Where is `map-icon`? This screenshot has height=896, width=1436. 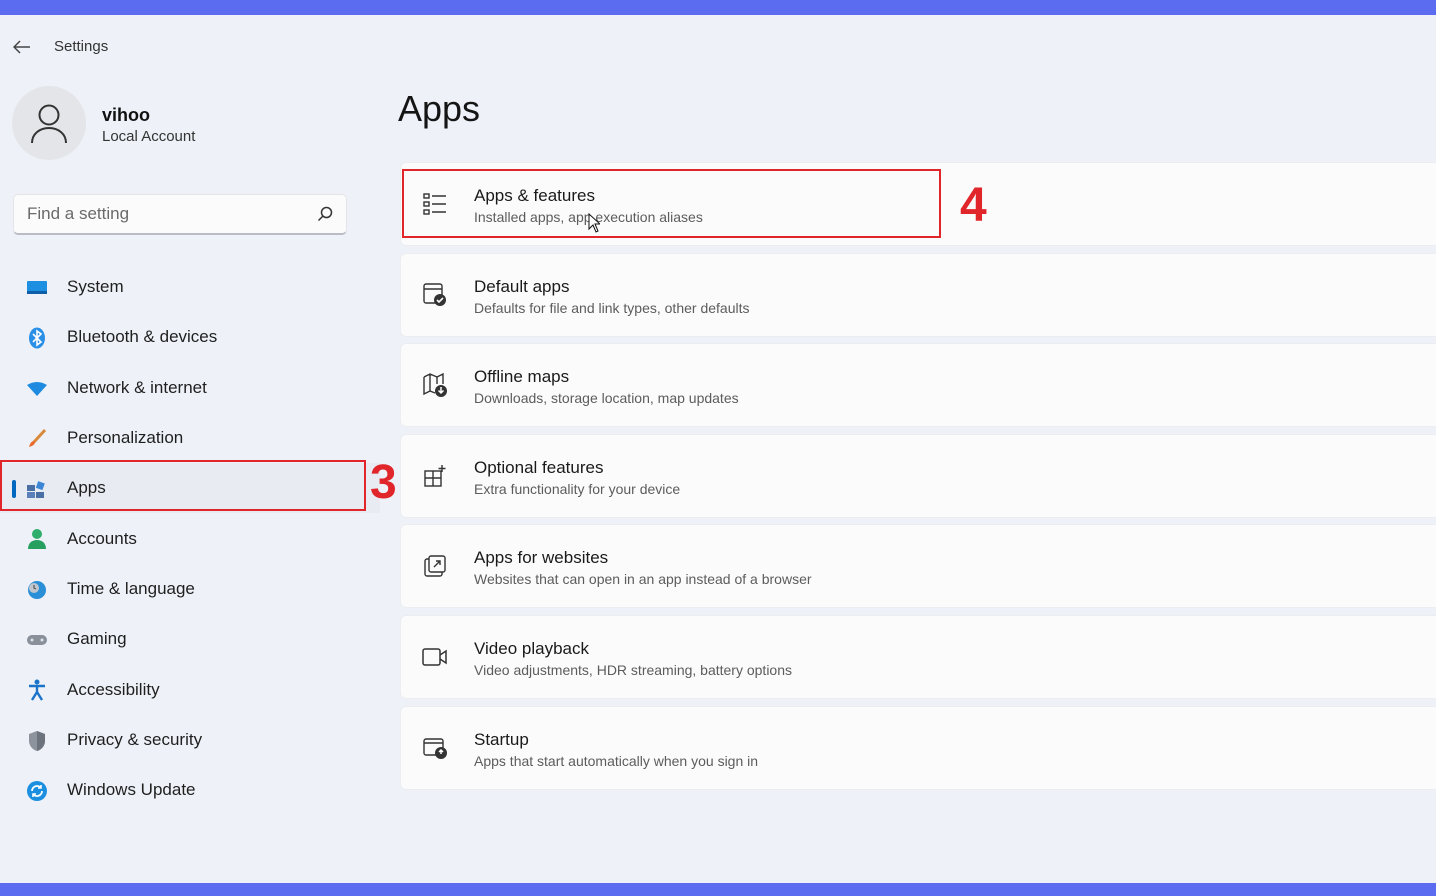 map-icon is located at coordinates (435, 385).